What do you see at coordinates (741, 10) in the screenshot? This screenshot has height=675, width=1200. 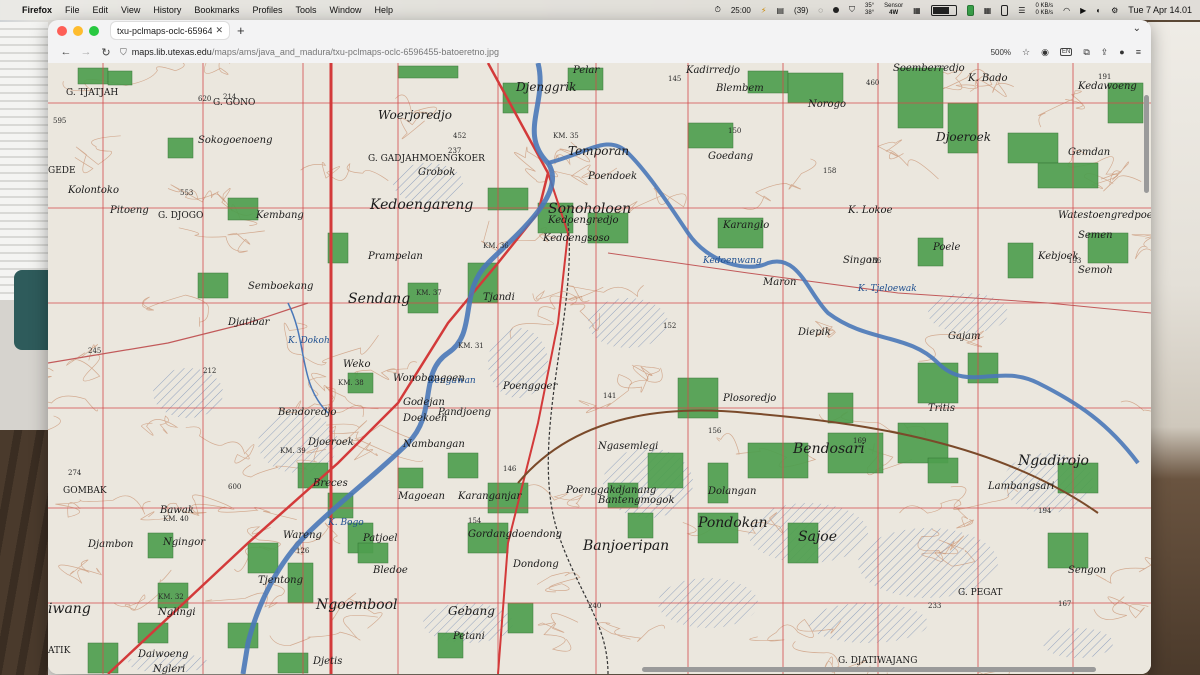 I see `timer-text: 25:00` at bounding box center [741, 10].